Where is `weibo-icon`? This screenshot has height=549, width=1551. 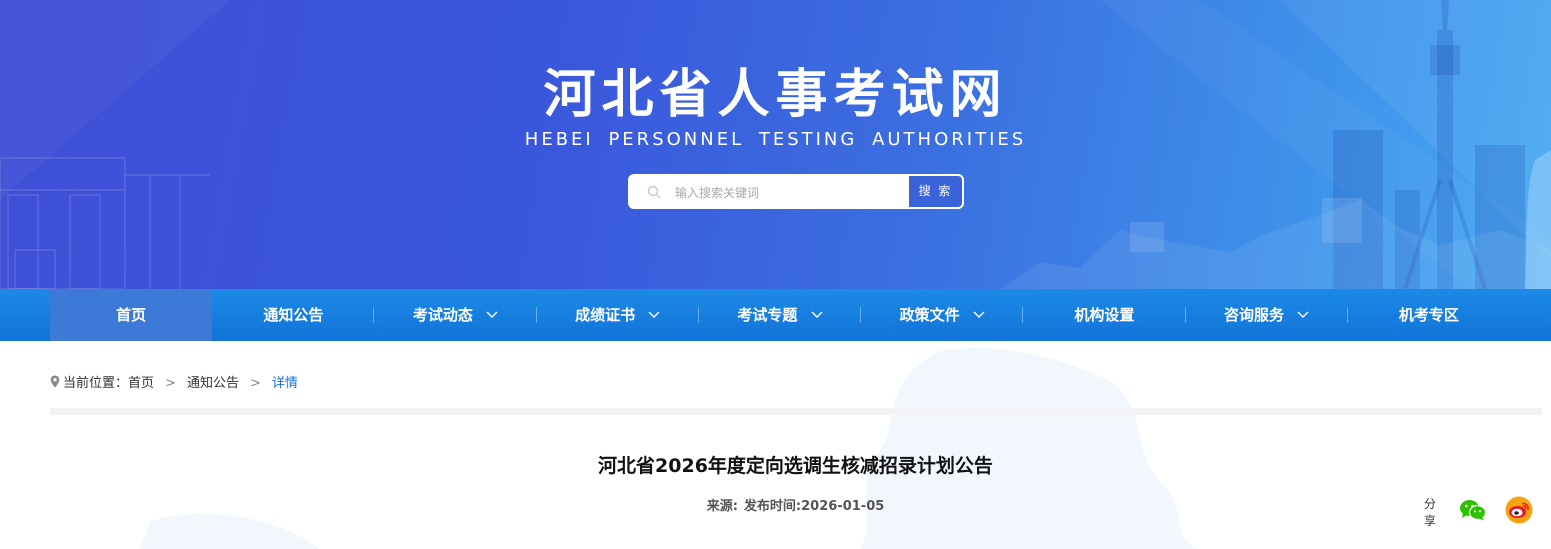
weibo-icon is located at coordinates (1519, 512).